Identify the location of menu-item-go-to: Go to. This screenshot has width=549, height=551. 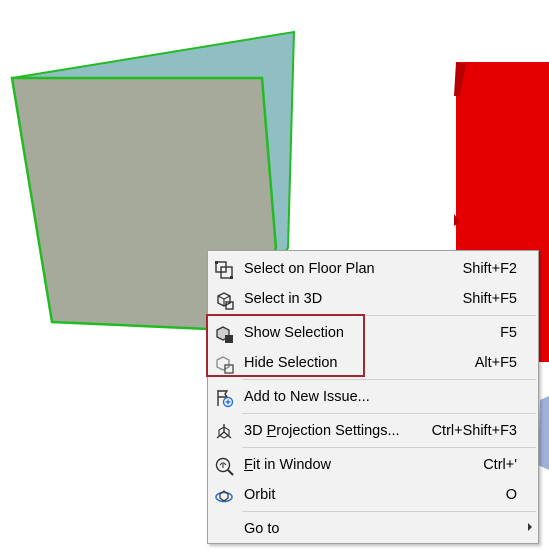
(373, 529).